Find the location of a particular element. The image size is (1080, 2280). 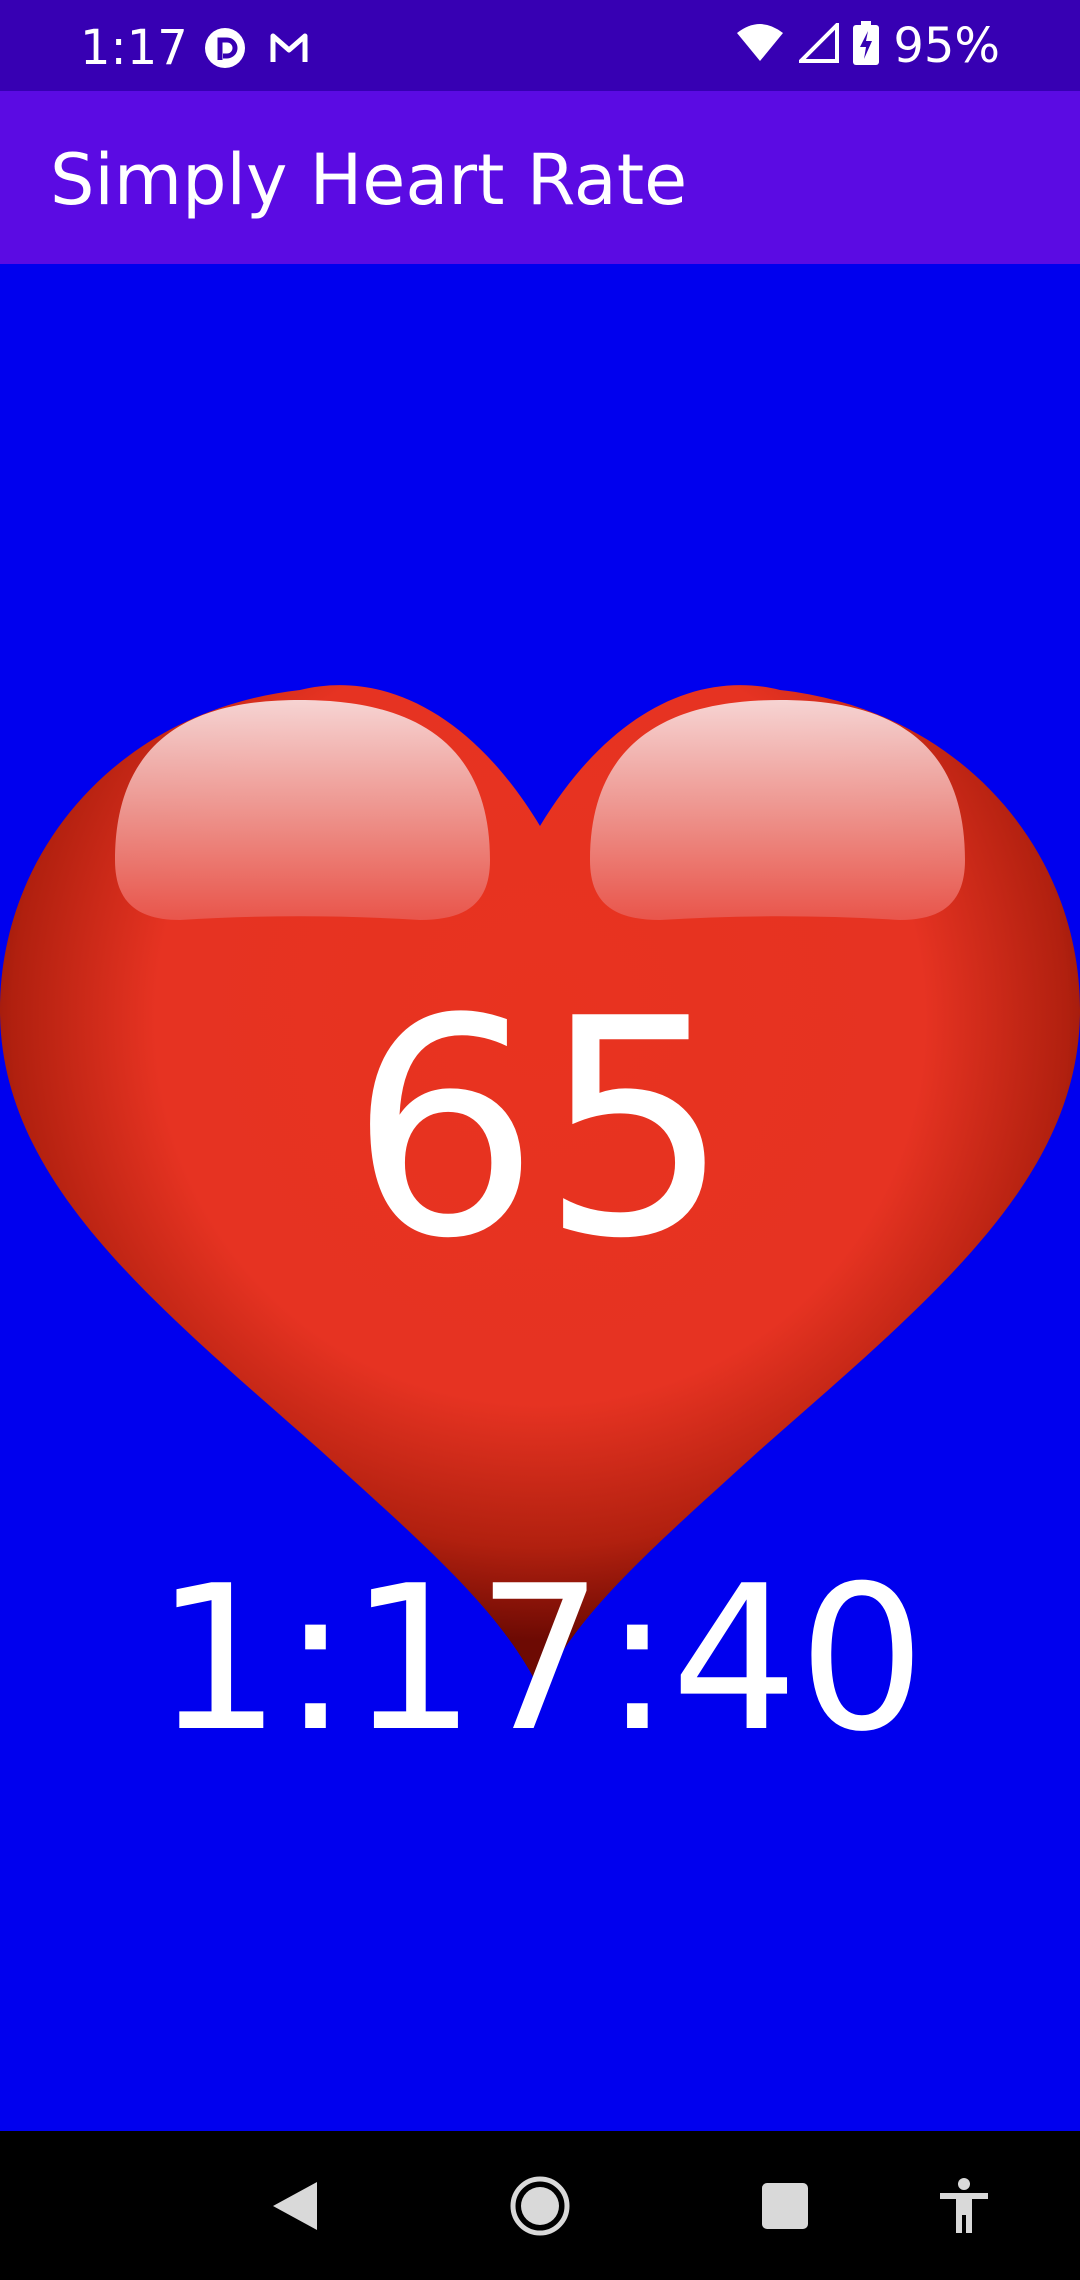

status-system-icons: 95% is located at coordinates (867, 45).